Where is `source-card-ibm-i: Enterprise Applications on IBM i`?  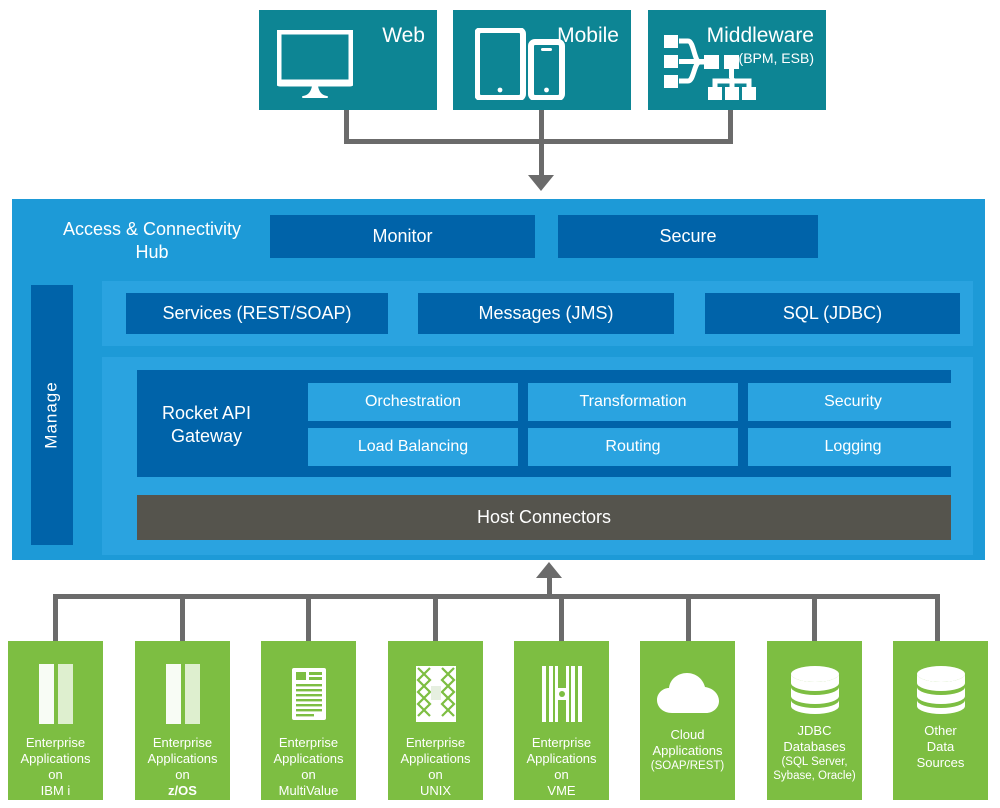 source-card-ibm-i: Enterprise Applications on IBM i is located at coordinates (55, 720).